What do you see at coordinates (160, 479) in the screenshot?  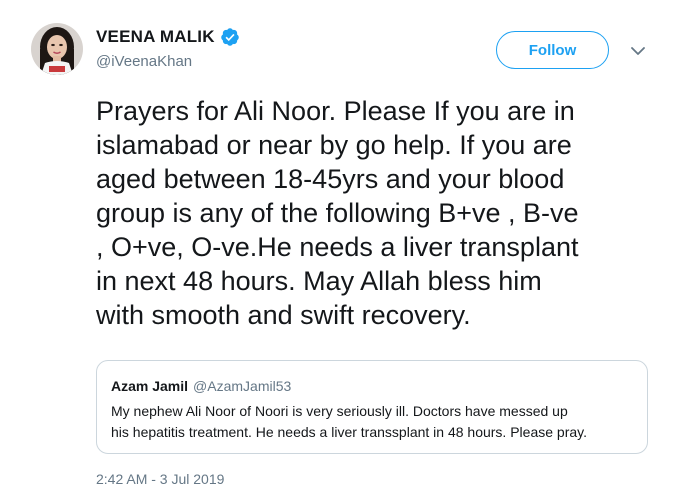 I see `tweet-timestamp: 2:42 AM - 3 Jul 2019` at bounding box center [160, 479].